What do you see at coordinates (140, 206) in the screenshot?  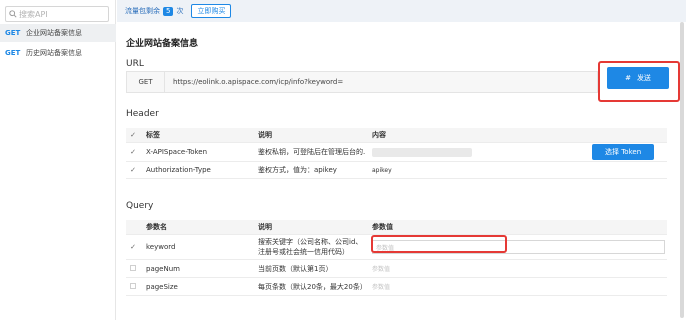 I see `query-section-title: Query` at bounding box center [140, 206].